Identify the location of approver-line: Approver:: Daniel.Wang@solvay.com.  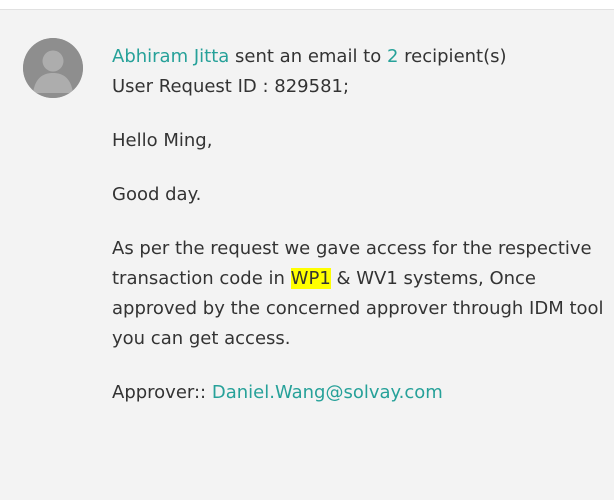
(361, 393).